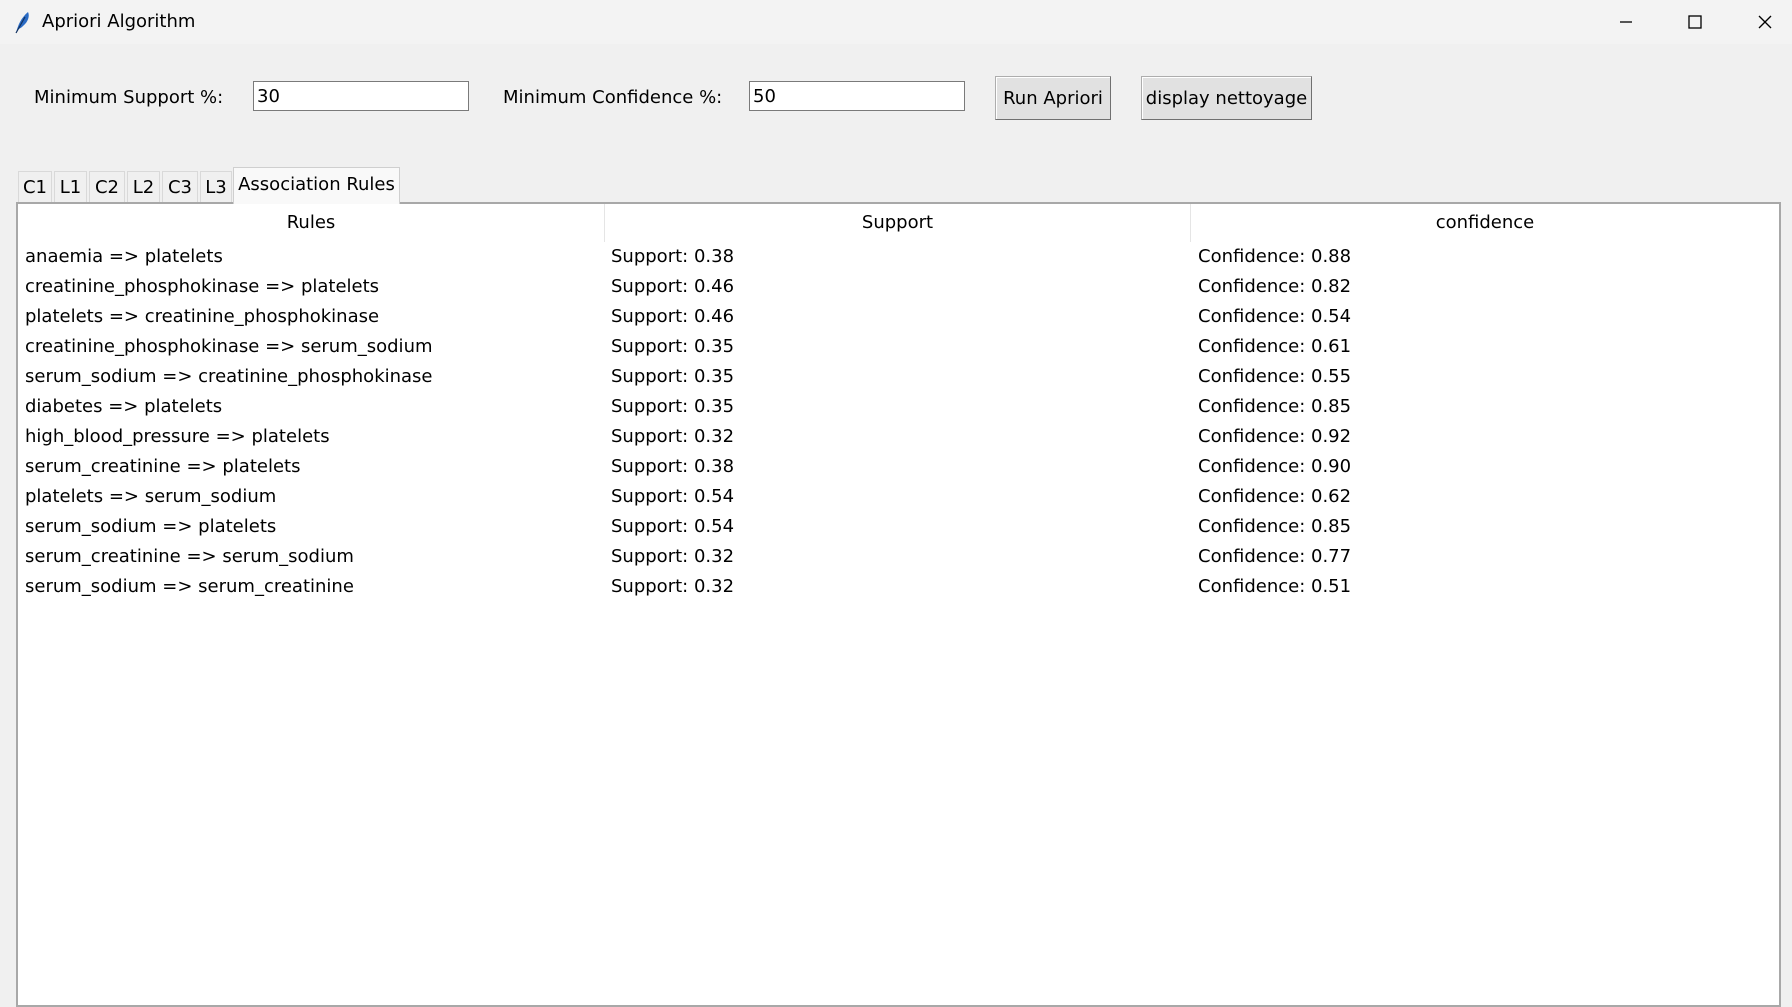  What do you see at coordinates (1053, 98) in the screenshot?
I see `run-apriori-button: Run Apriori` at bounding box center [1053, 98].